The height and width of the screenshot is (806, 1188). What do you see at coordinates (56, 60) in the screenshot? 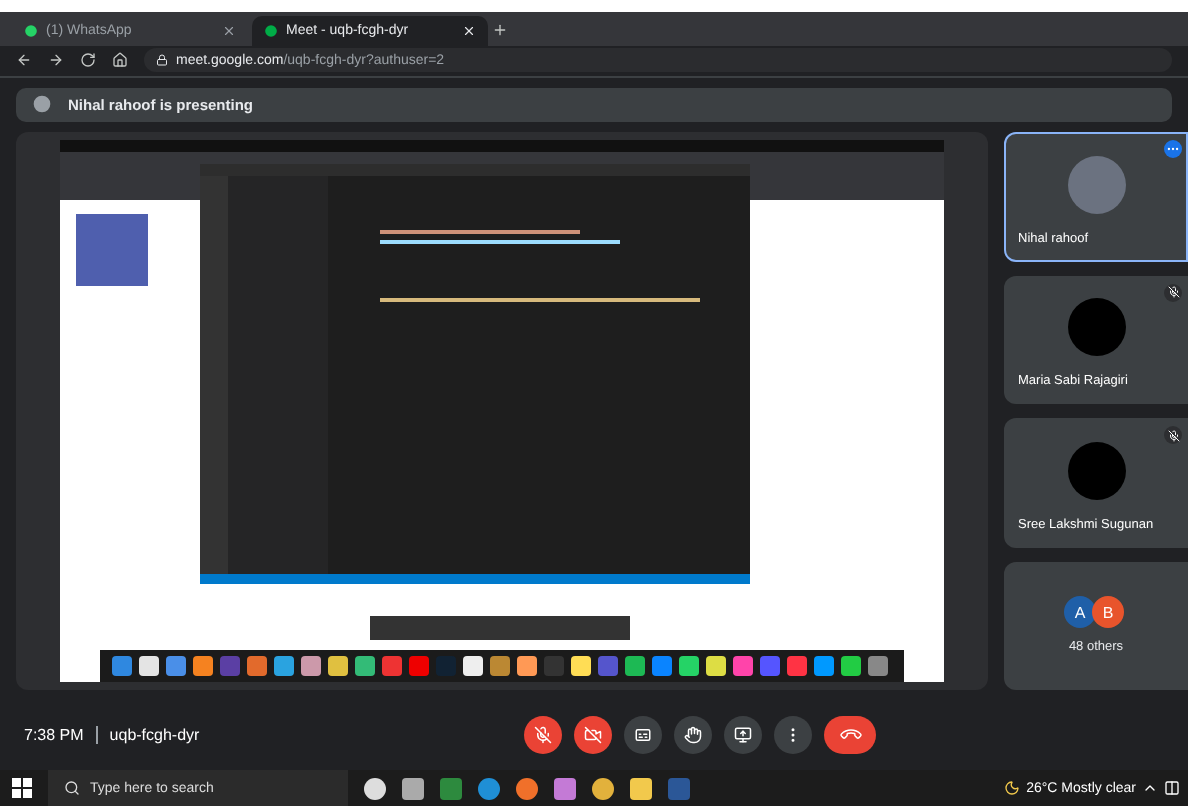
I see `forward-icon` at bounding box center [56, 60].